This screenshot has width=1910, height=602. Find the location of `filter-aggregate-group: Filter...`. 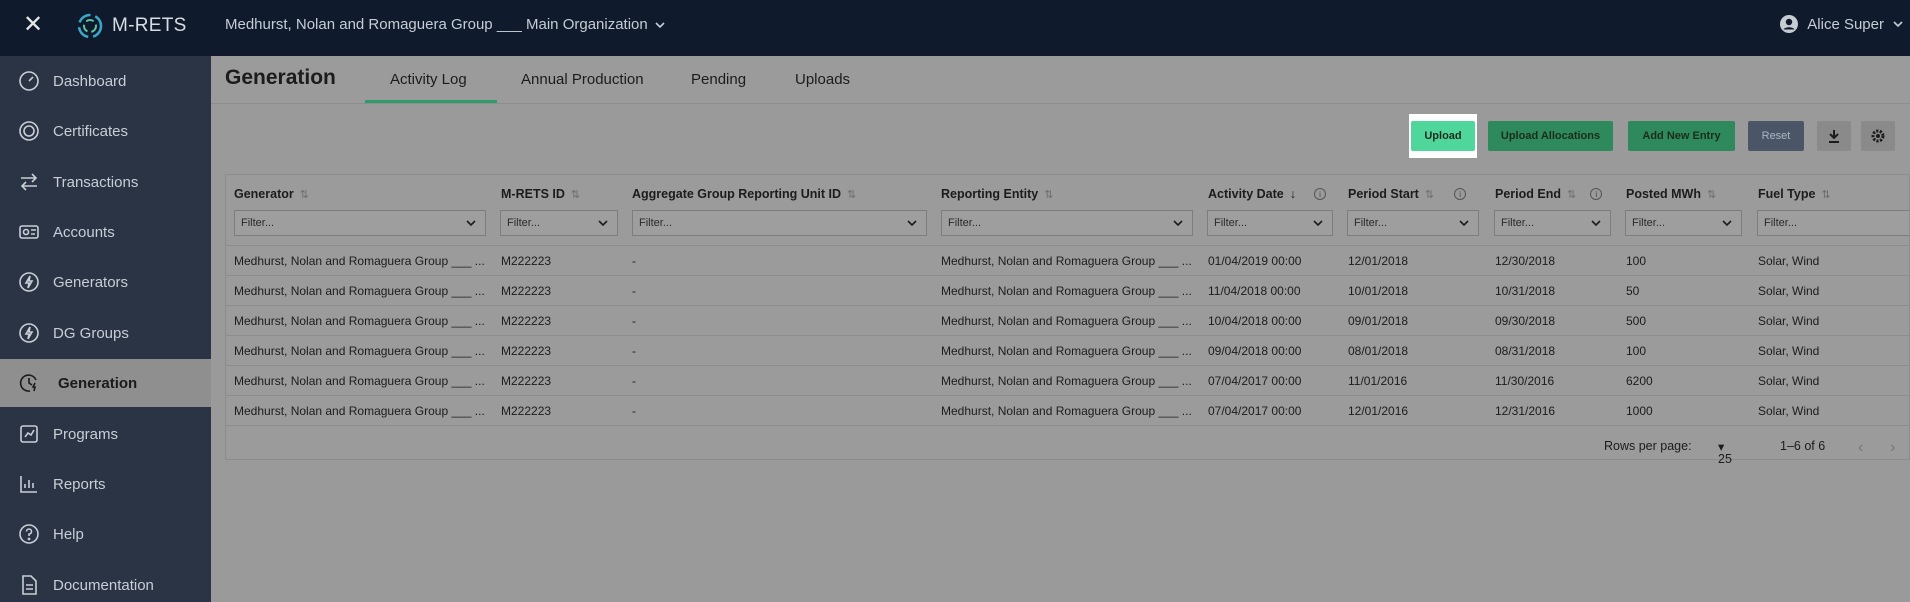

filter-aggregate-group: Filter... is located at coordinates (779, 223).